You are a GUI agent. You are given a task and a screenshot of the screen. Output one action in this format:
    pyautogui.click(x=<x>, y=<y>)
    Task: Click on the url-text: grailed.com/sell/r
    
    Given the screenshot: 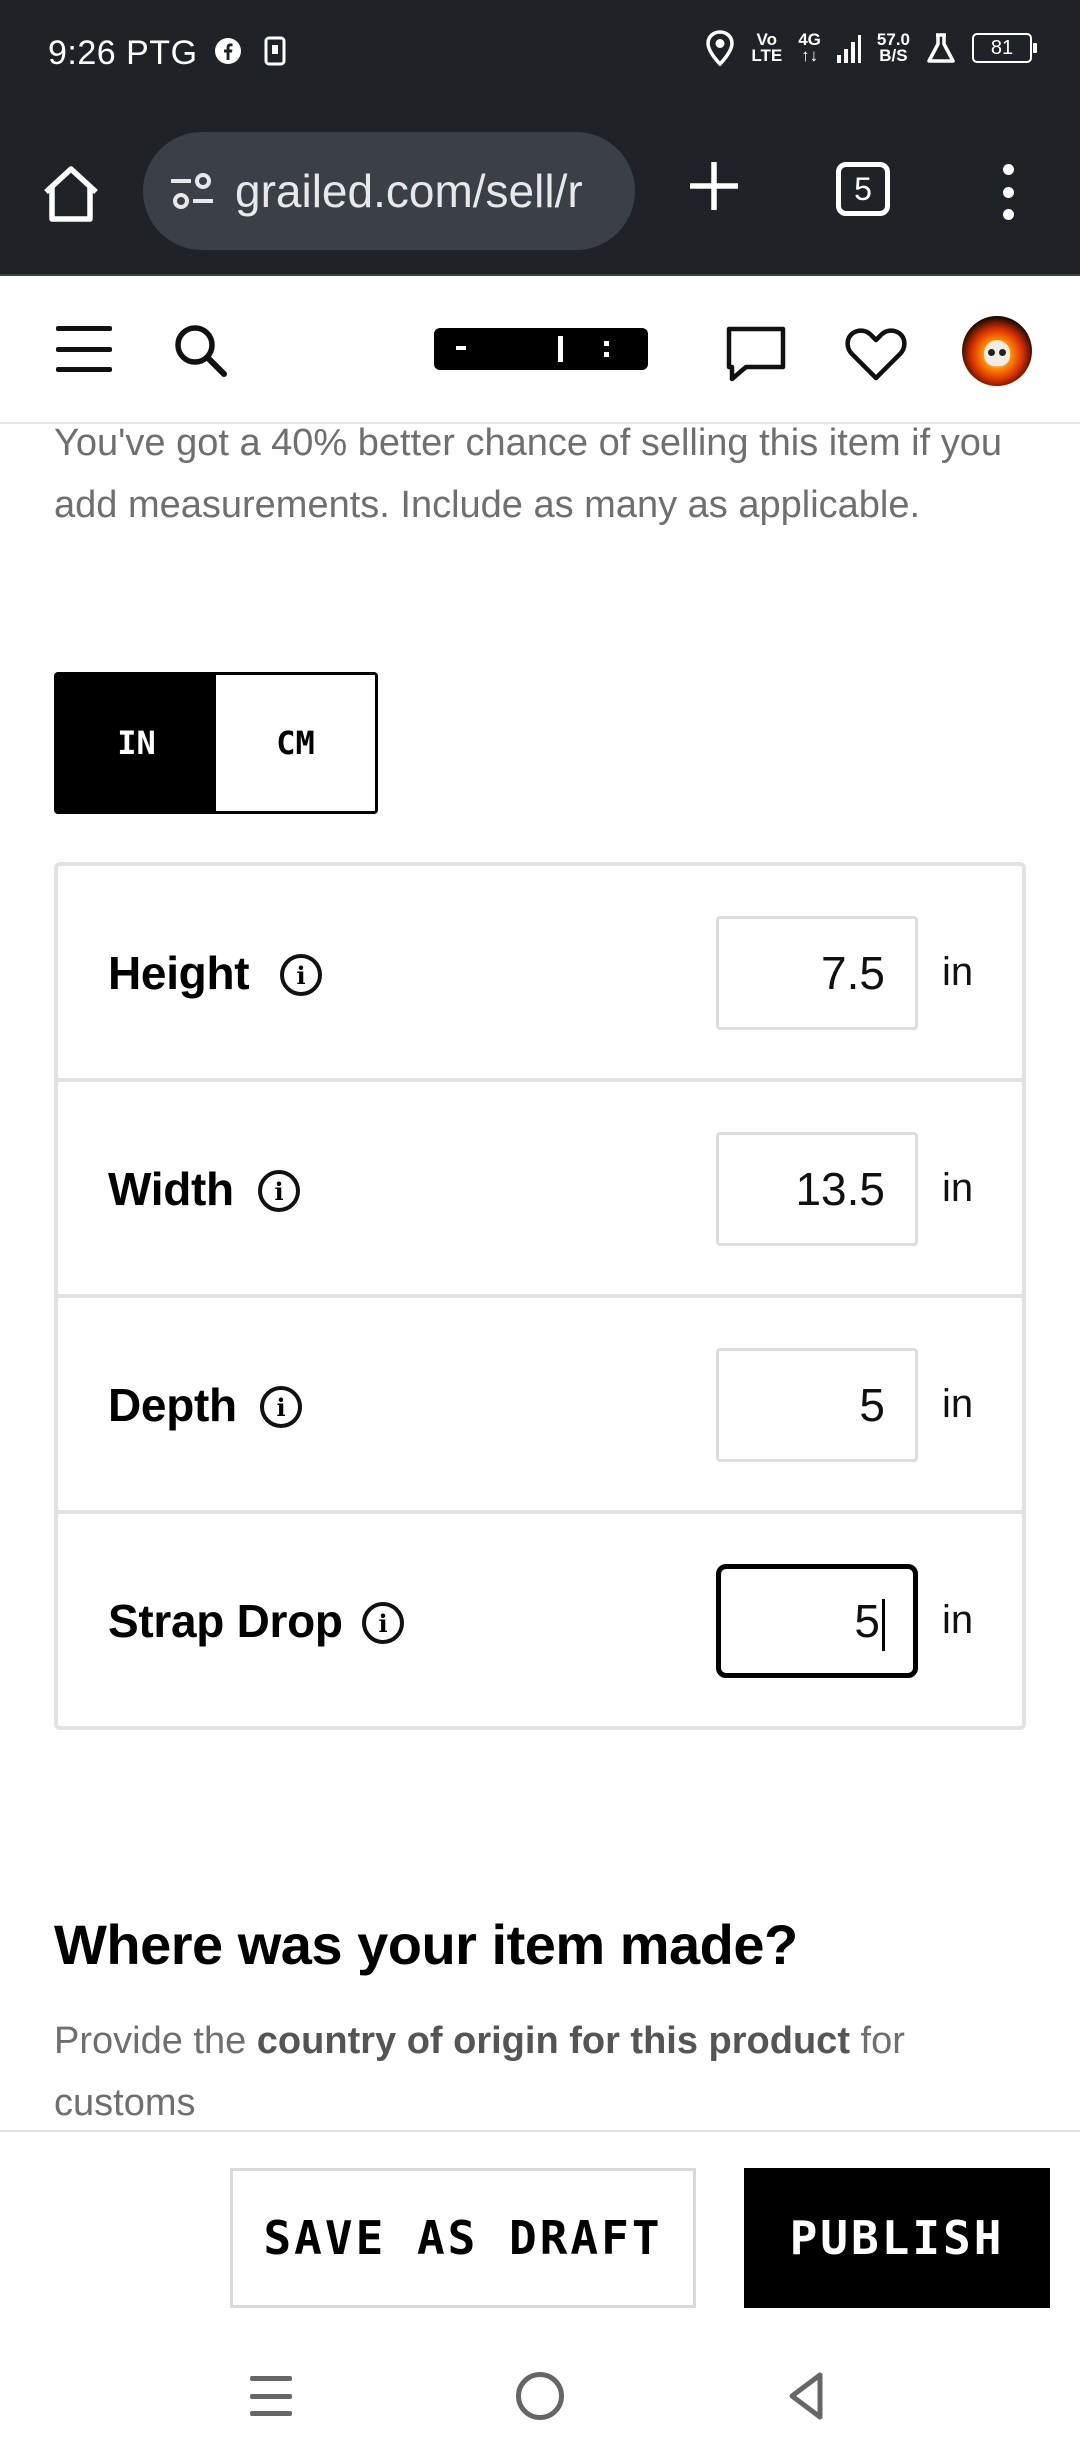 What is the action you would take?
    pyautogui.click(x=409, y=191)
    